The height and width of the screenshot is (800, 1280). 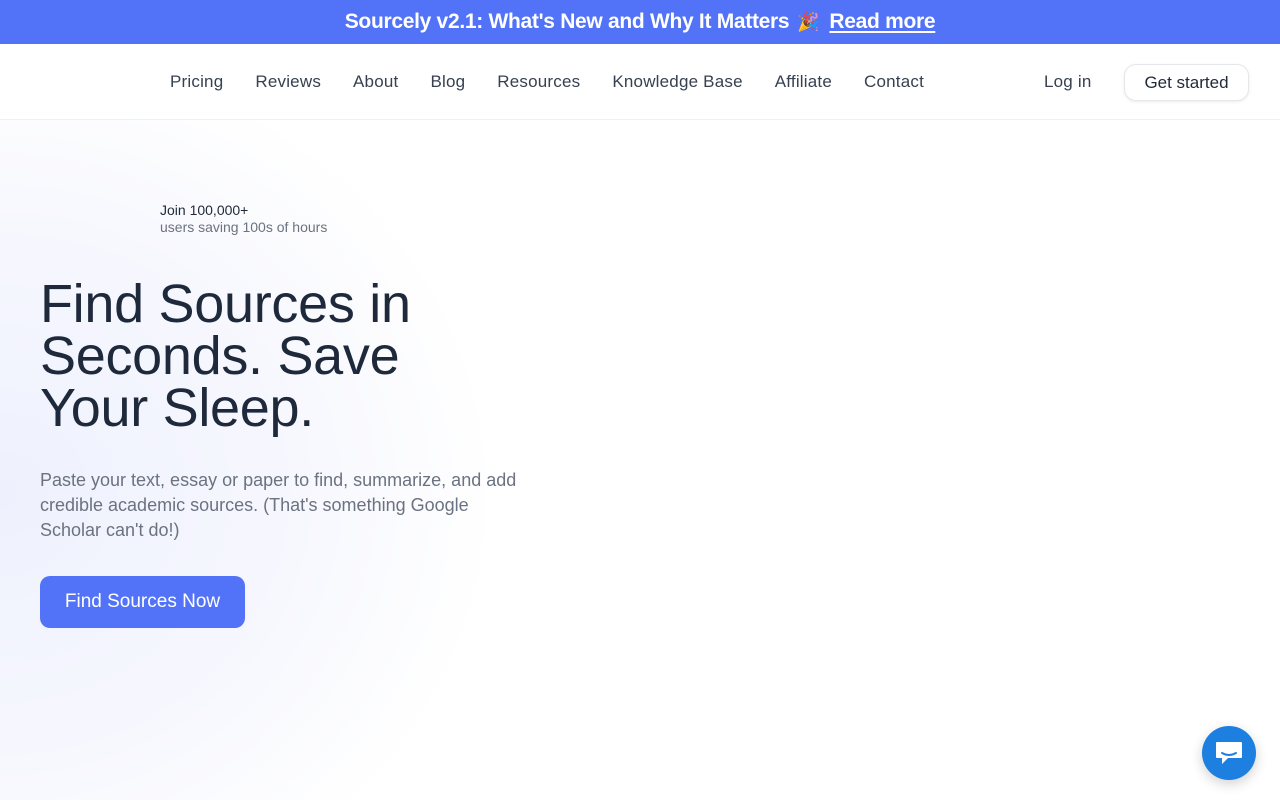 I want to click on nav-link-affiliate: Affiliate, so click(x=803, y=82).